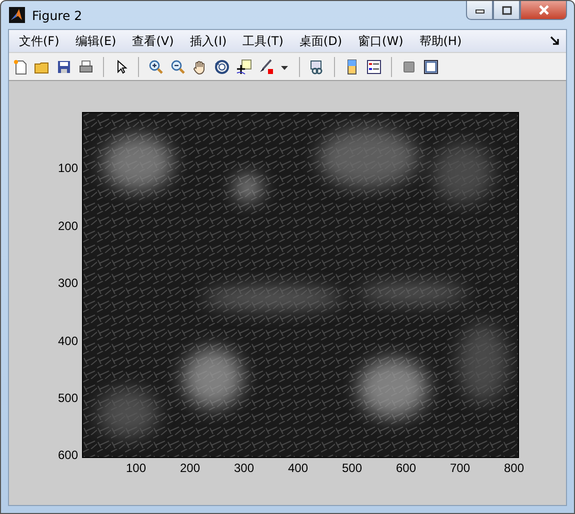 This screenshot has height=514, width=575. Describe the element at coordinates (57, 15) in the screenshot. I see `window-title: Figure 2` at that location.